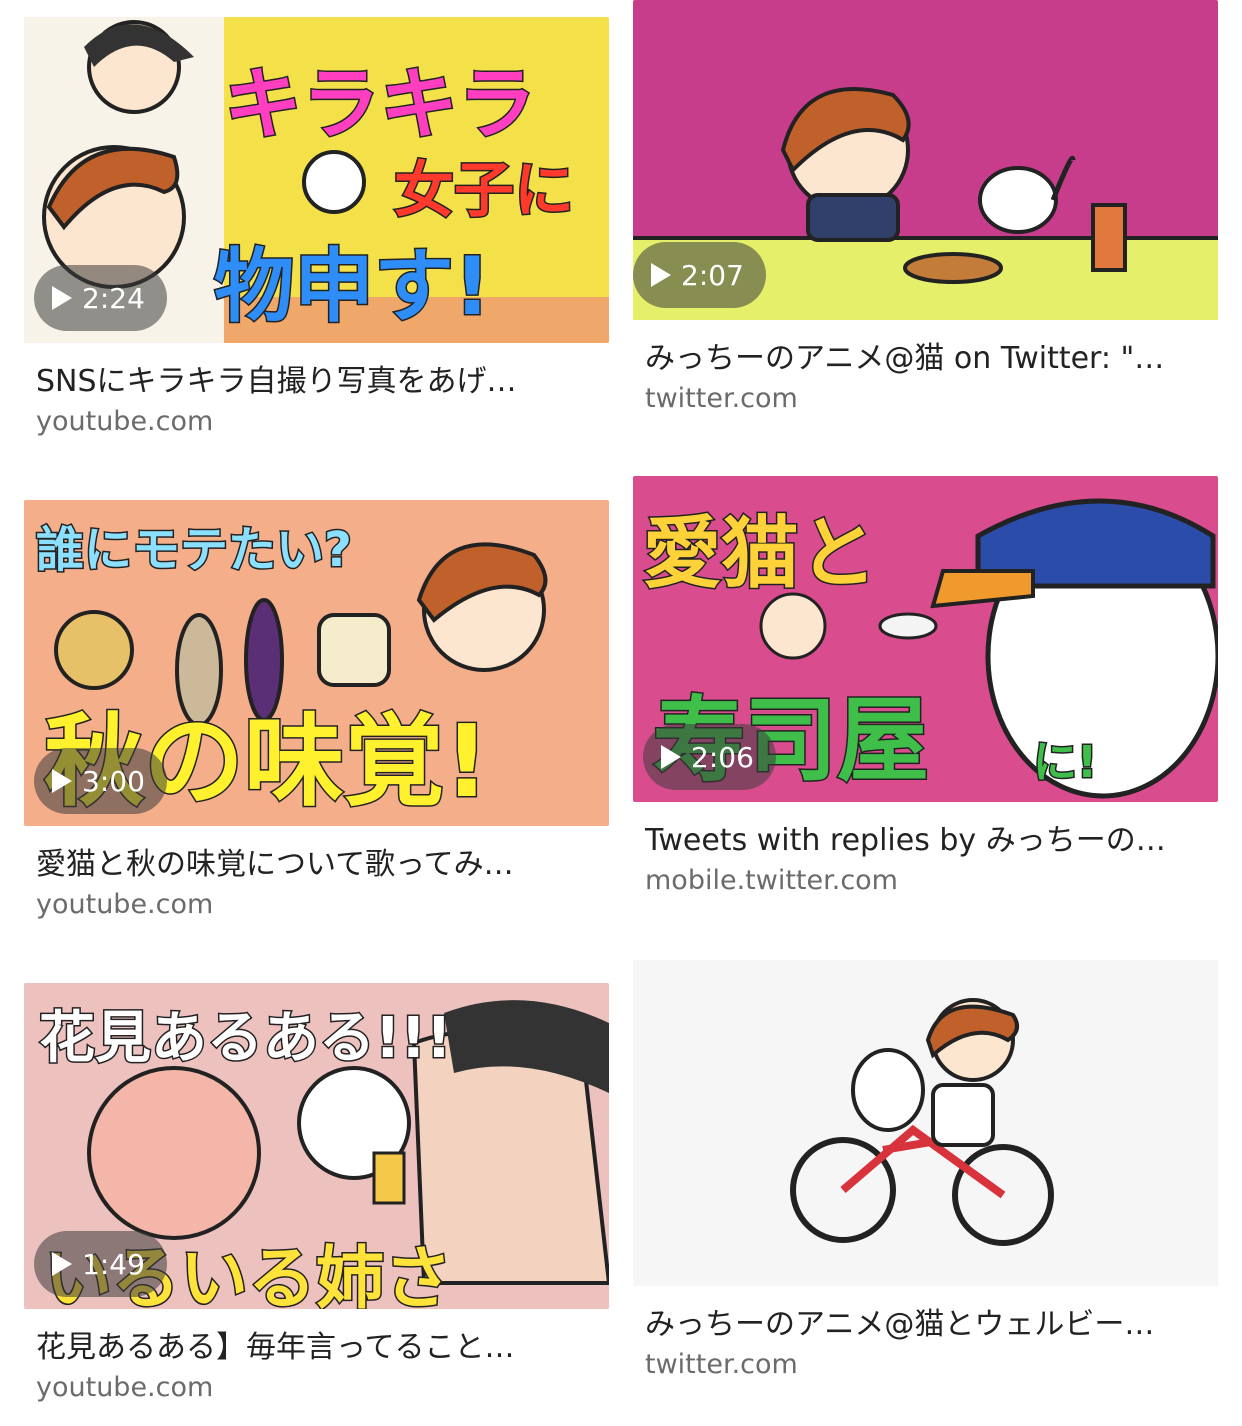 Image resolution: width=1242 pixels, height=1426 pixels. What do you see at coordinates (712, 275) in the screenshot?
I see `duration-text: 2:07` at bounding box center [712, 275].